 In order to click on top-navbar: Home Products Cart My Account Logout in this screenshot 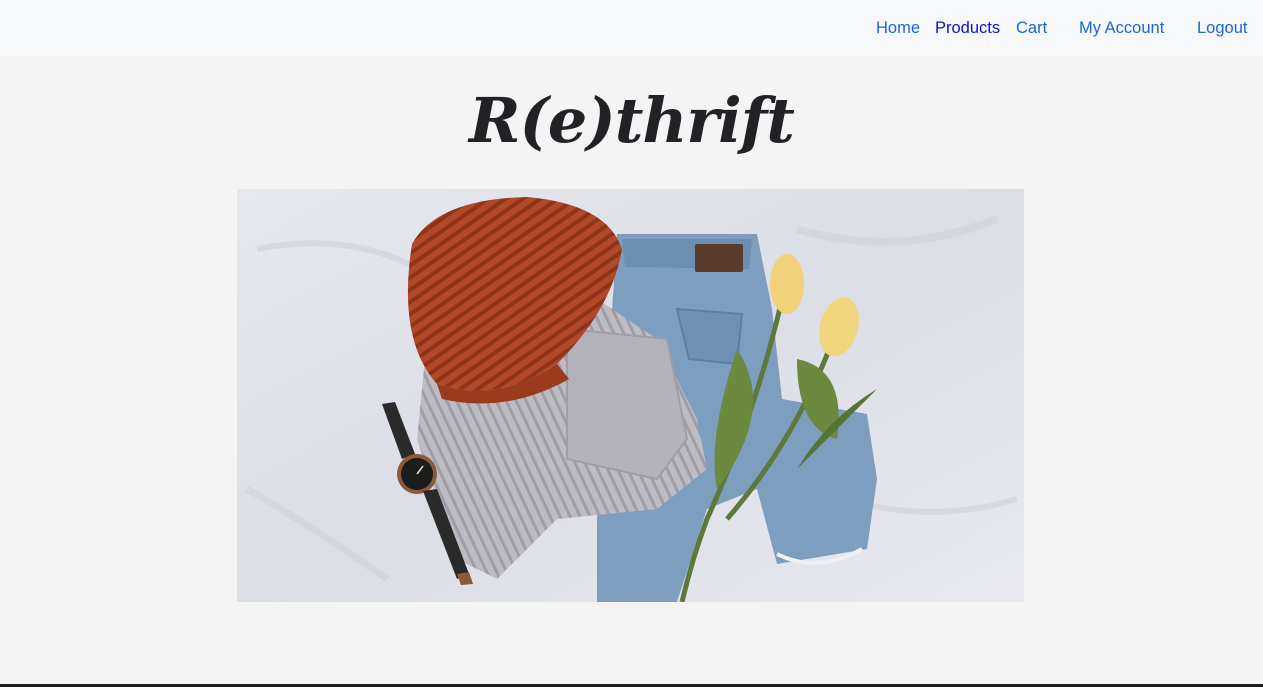, I will do `click(631, 28)`.